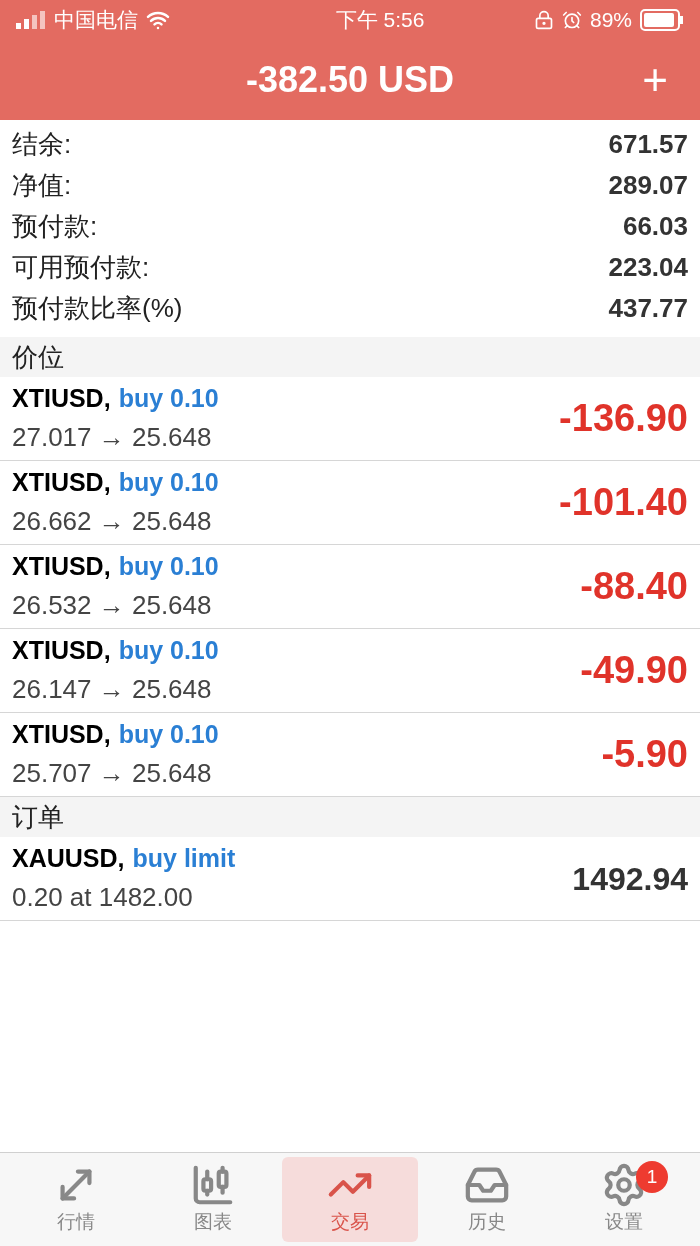 This screenshot has width=700, height=1246. What do you see at coordinates (96, 20) in the screenshot?
I see `carrier-name: 中国电信` at bounding box center [96, 20].